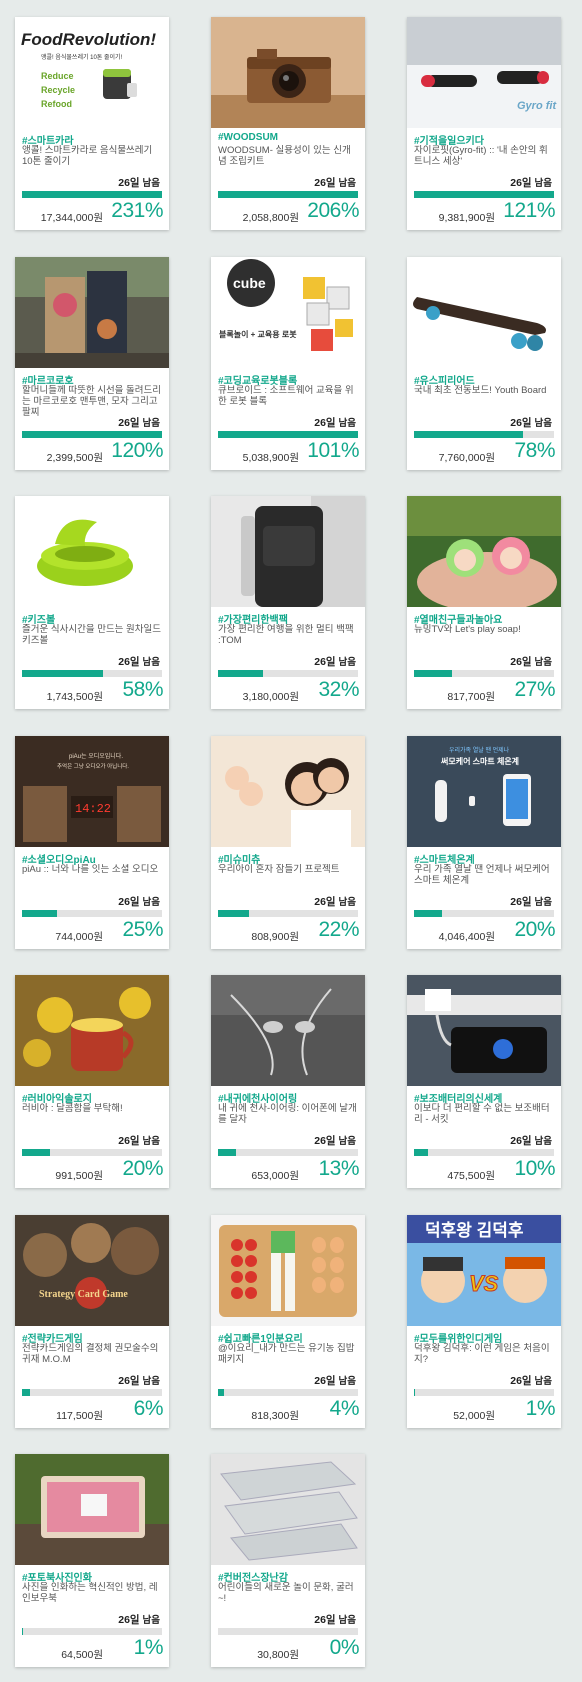  I want to click on funded-amount: 17,344,000원, so click(71, 218).